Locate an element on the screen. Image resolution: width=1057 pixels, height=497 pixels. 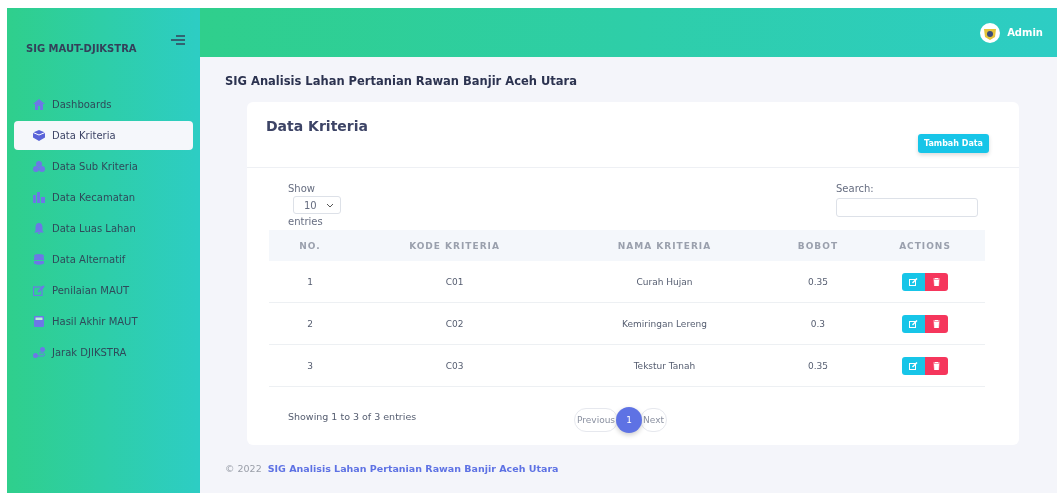
database-icon is located at coordinates (39, 259).